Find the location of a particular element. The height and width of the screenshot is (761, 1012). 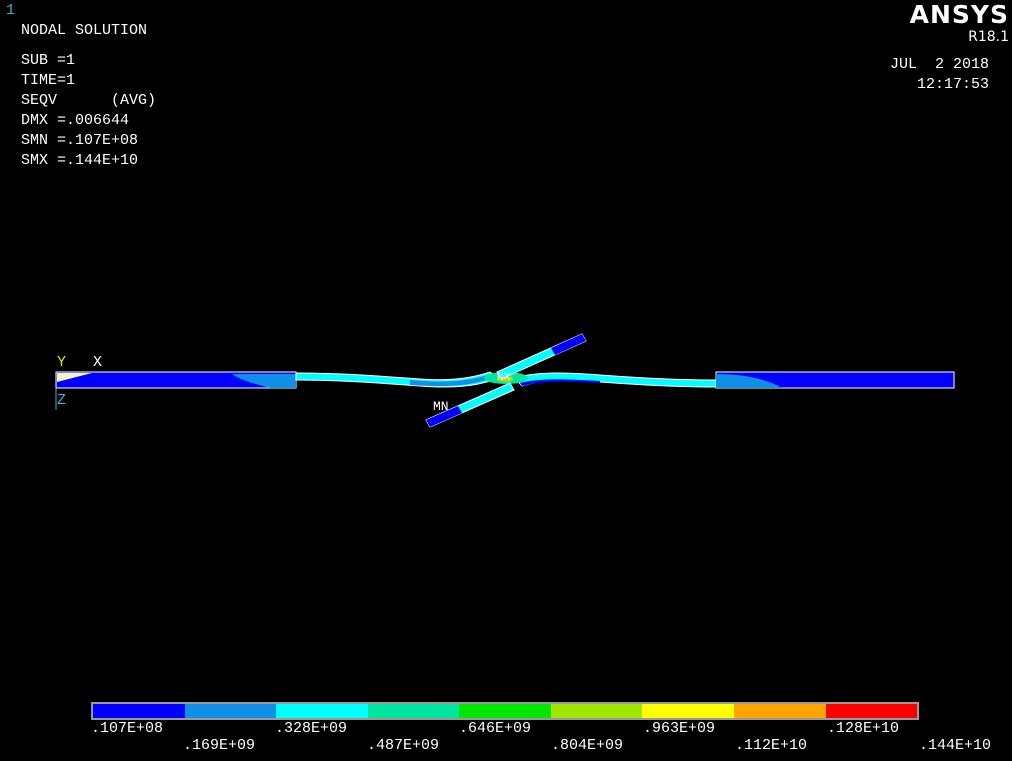

triad-x-label: X is located at coordinates (97, 362).